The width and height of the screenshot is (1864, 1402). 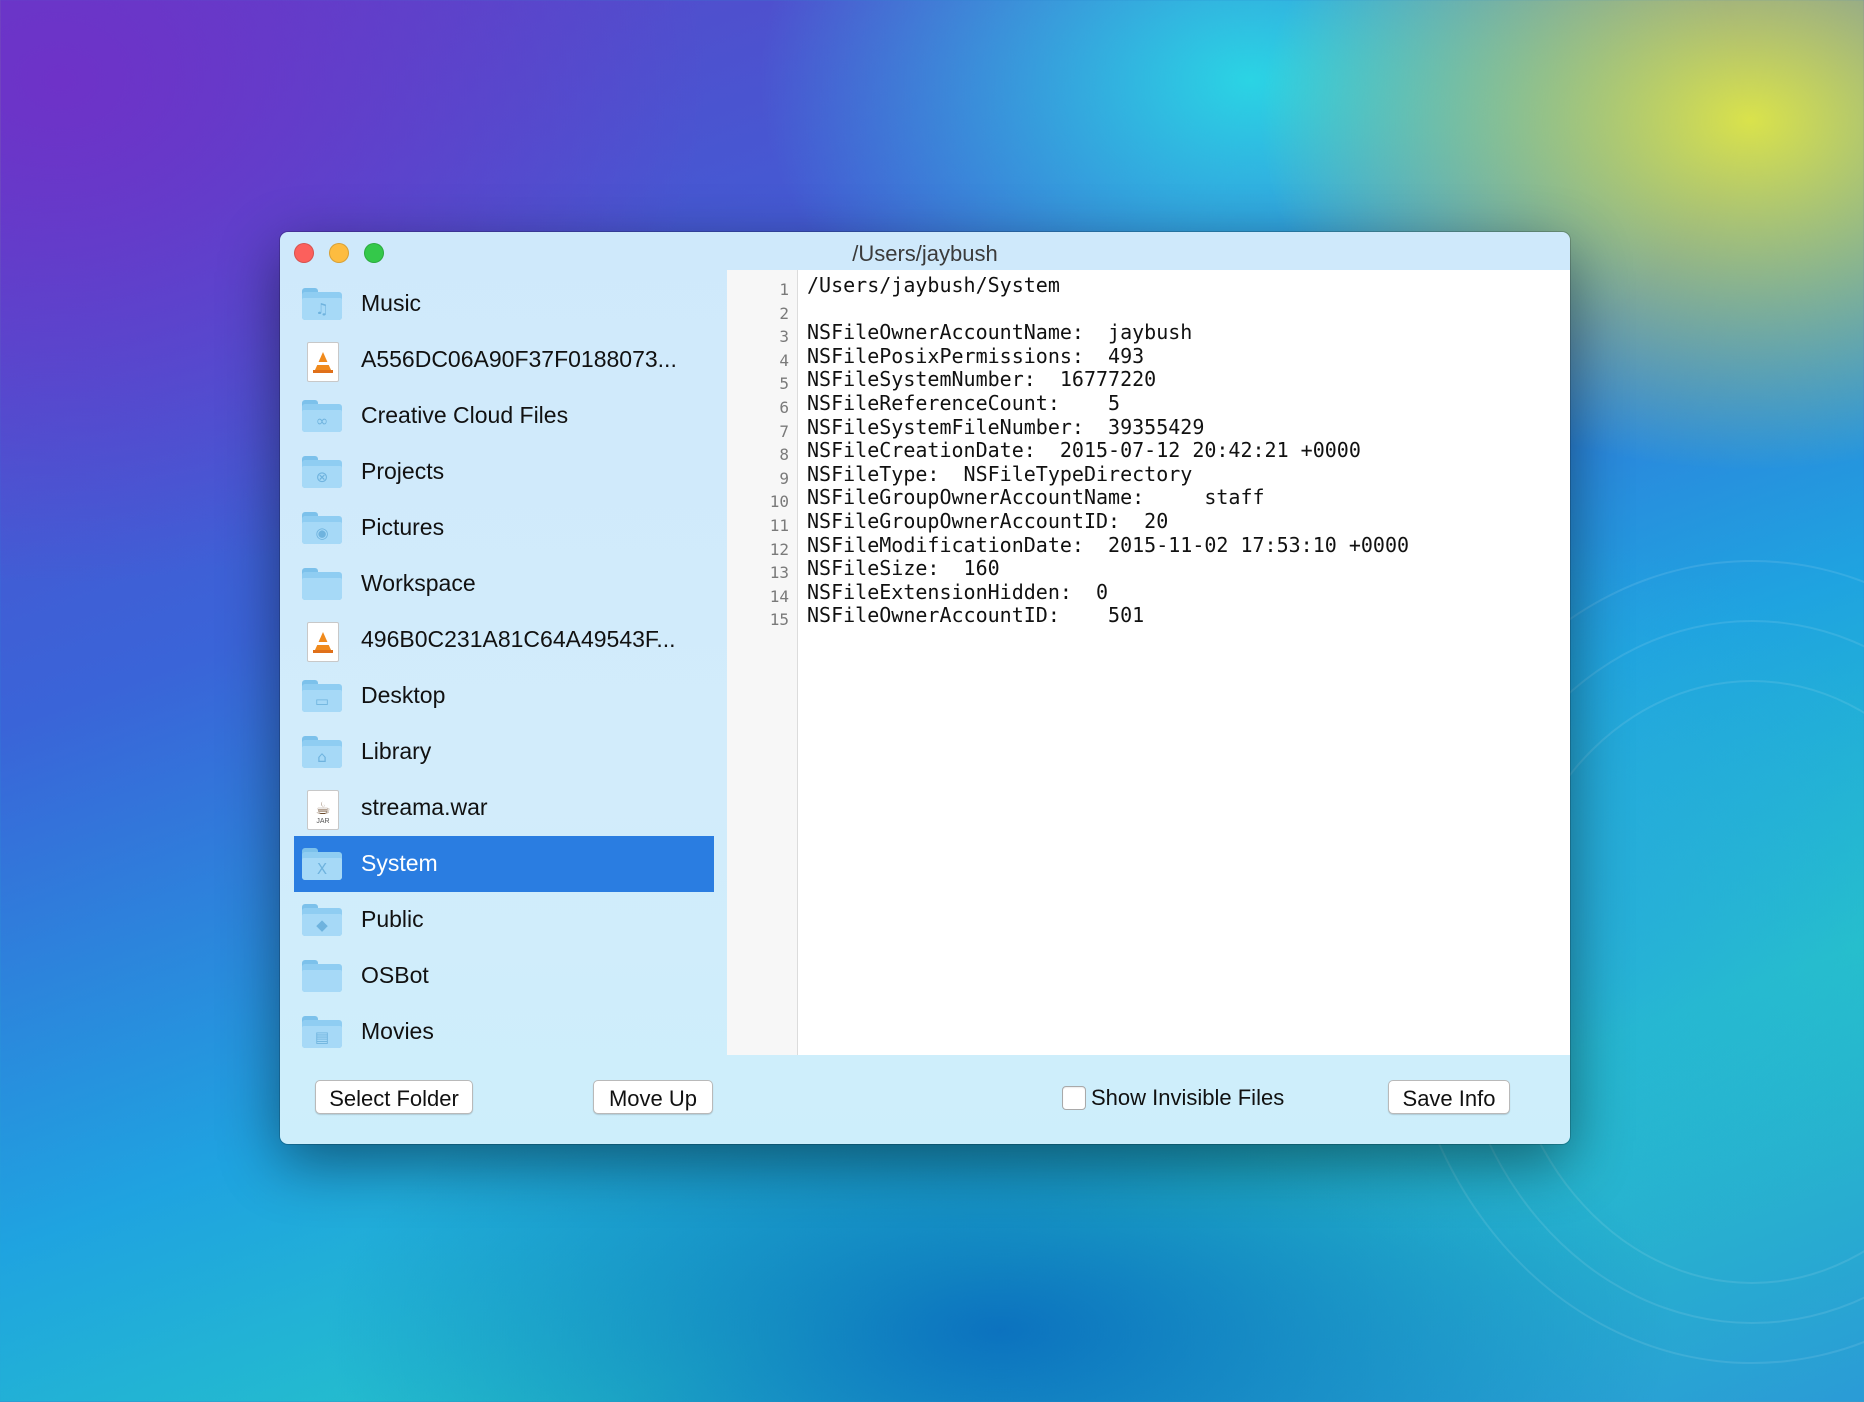 I want to click on library-folder-icon: ⌂, so click(x=322, y=752).